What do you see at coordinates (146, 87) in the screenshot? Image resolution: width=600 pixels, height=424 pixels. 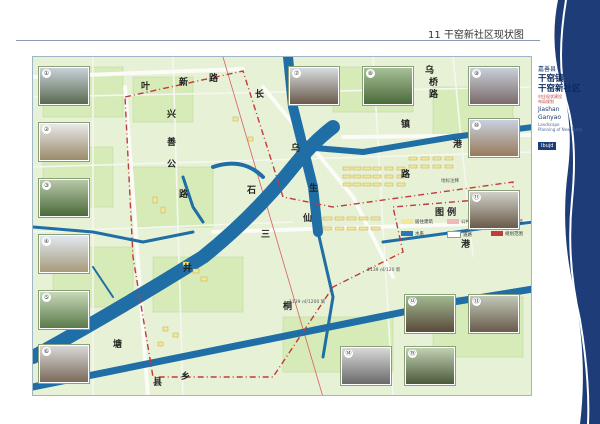 I see `road-label: 叶` at bounding box center [146, 87].